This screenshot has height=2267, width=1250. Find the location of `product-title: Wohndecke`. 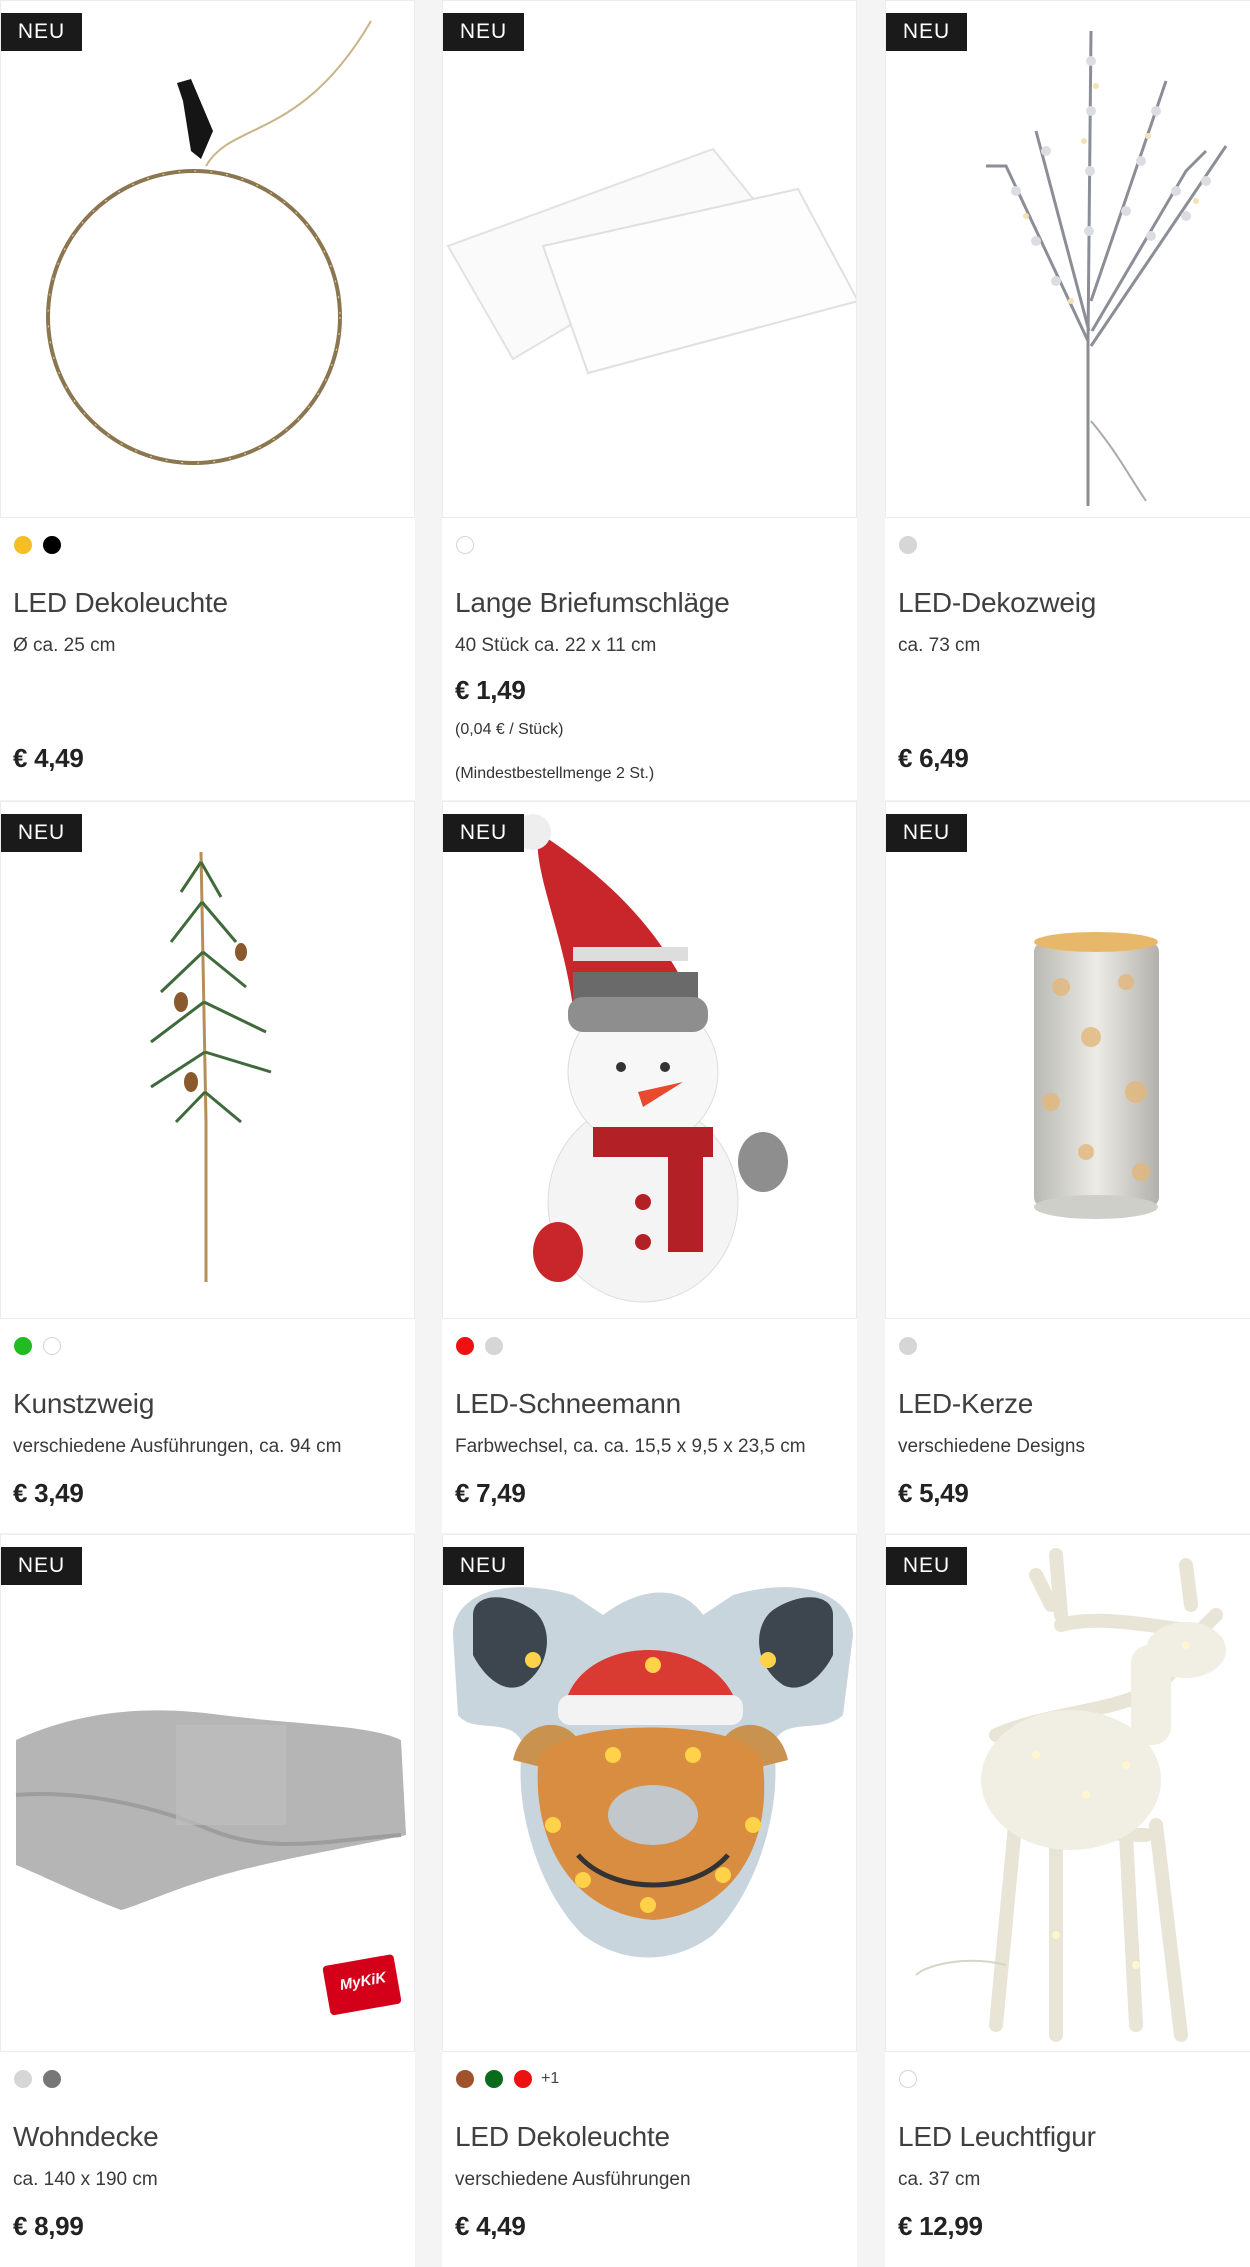

product-title: Wohndecke is located at coordinates (86, 2137).